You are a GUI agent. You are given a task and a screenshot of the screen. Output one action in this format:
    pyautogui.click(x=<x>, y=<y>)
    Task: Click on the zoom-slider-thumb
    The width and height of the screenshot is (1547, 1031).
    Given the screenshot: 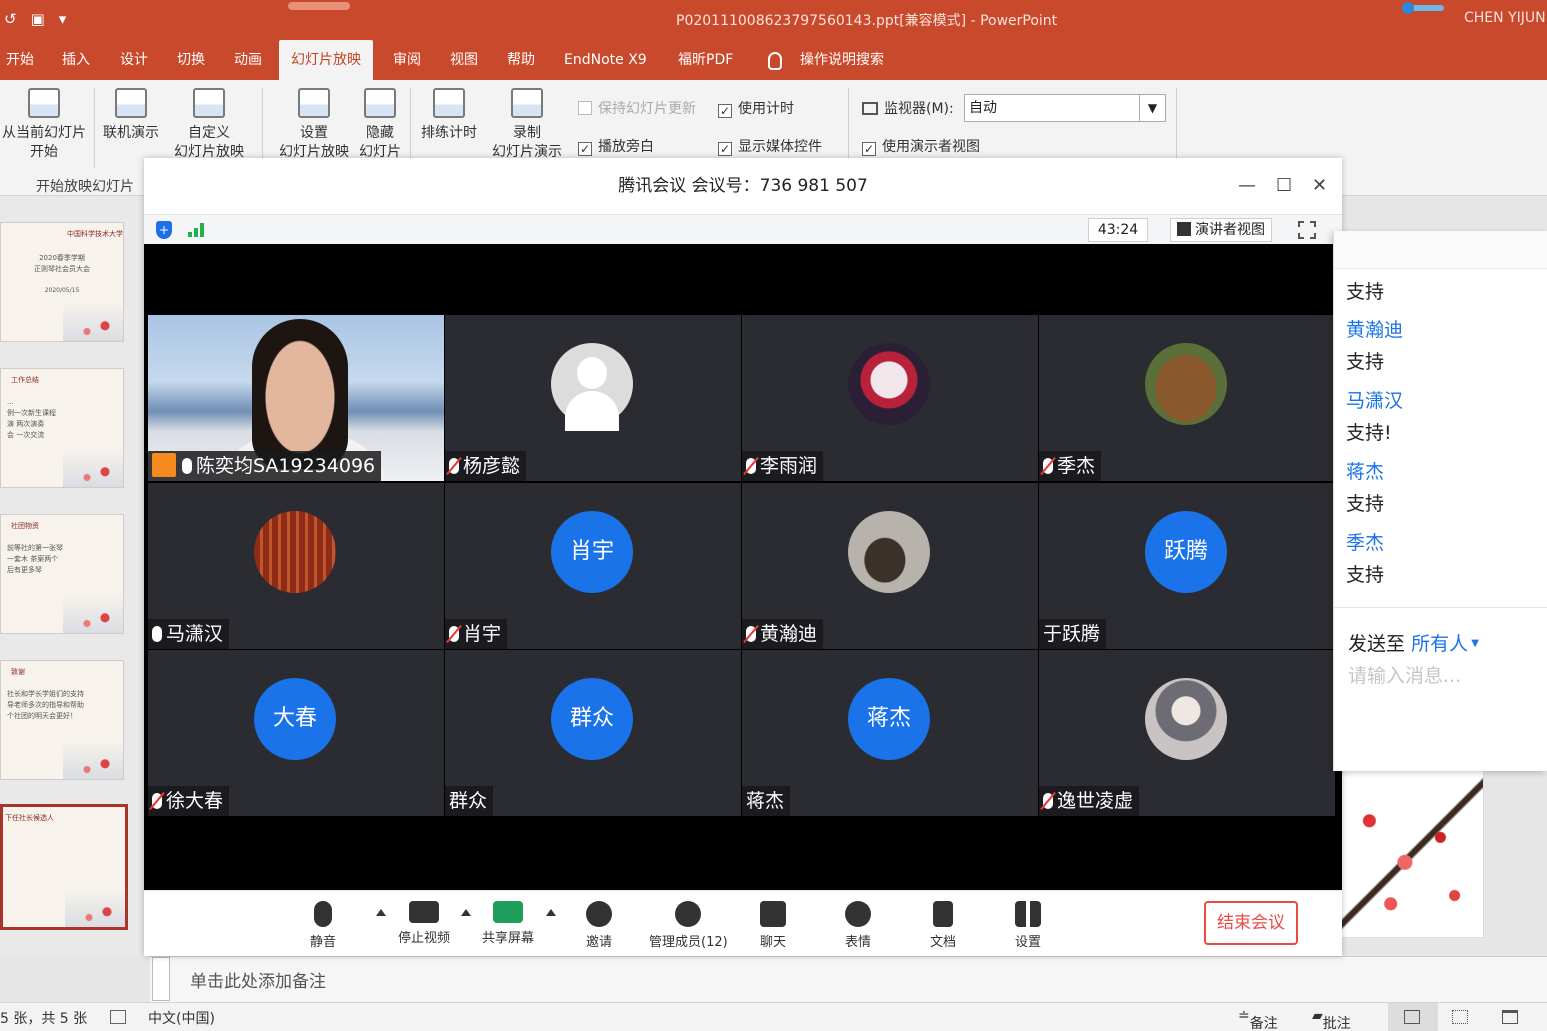 What is the action you would take?
    pyautogui.click(x=1408, y=8)
    